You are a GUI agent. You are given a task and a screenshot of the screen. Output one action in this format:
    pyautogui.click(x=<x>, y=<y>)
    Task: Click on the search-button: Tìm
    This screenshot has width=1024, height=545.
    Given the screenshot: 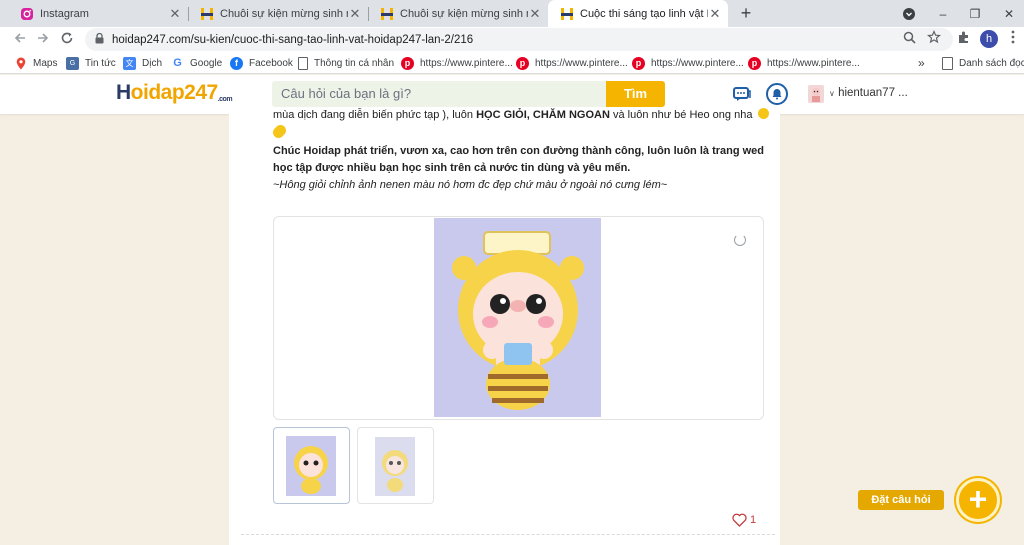 What is the action you would take?
    pyautogui.click(x=635, y=94)
    